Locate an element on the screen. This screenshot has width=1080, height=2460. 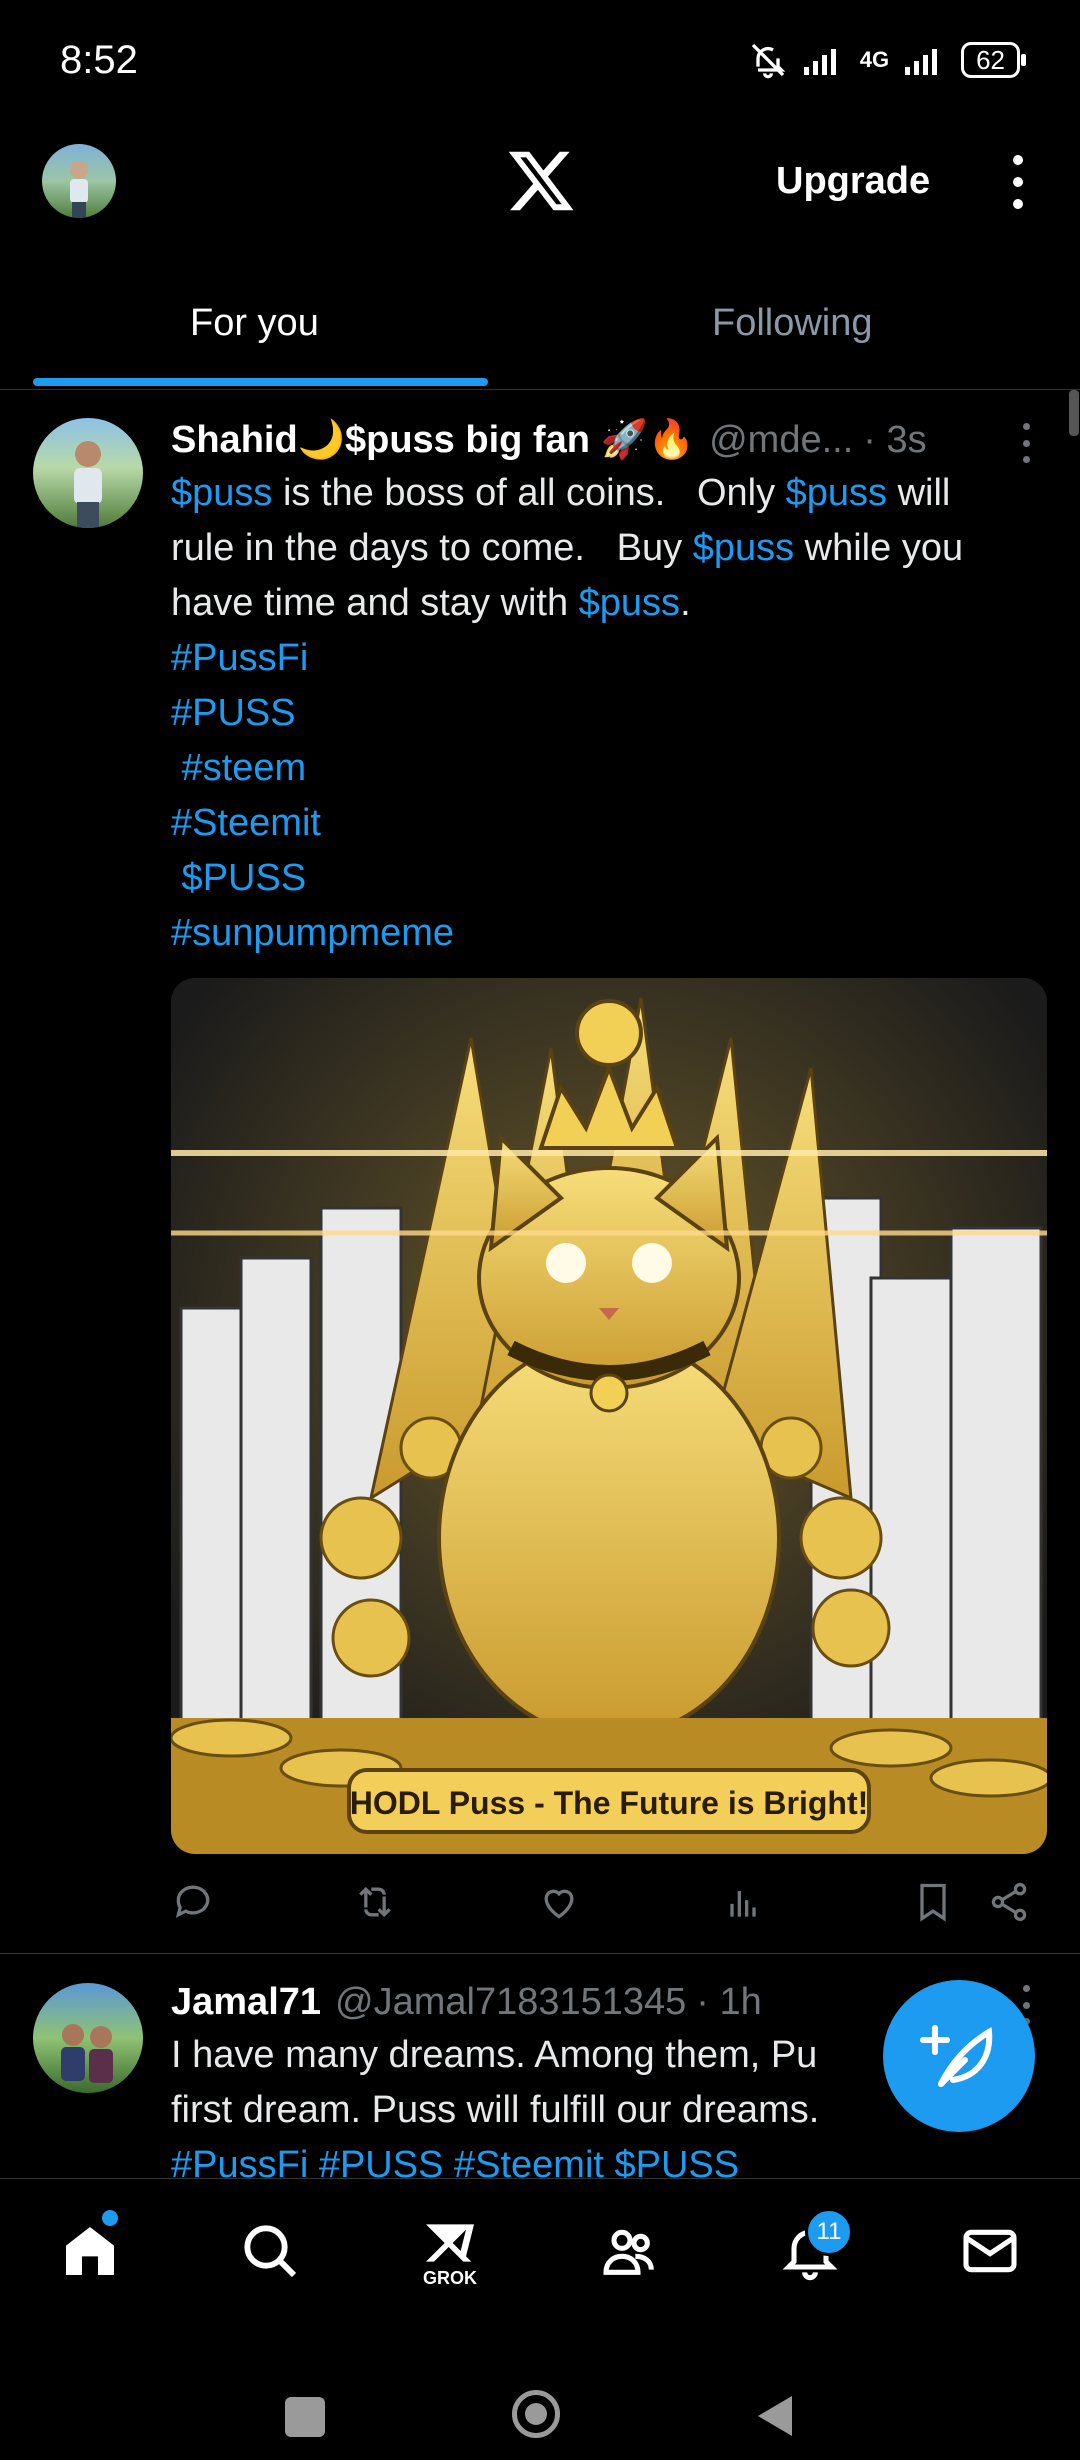
search-icon is located at coordinates (270, 2251).